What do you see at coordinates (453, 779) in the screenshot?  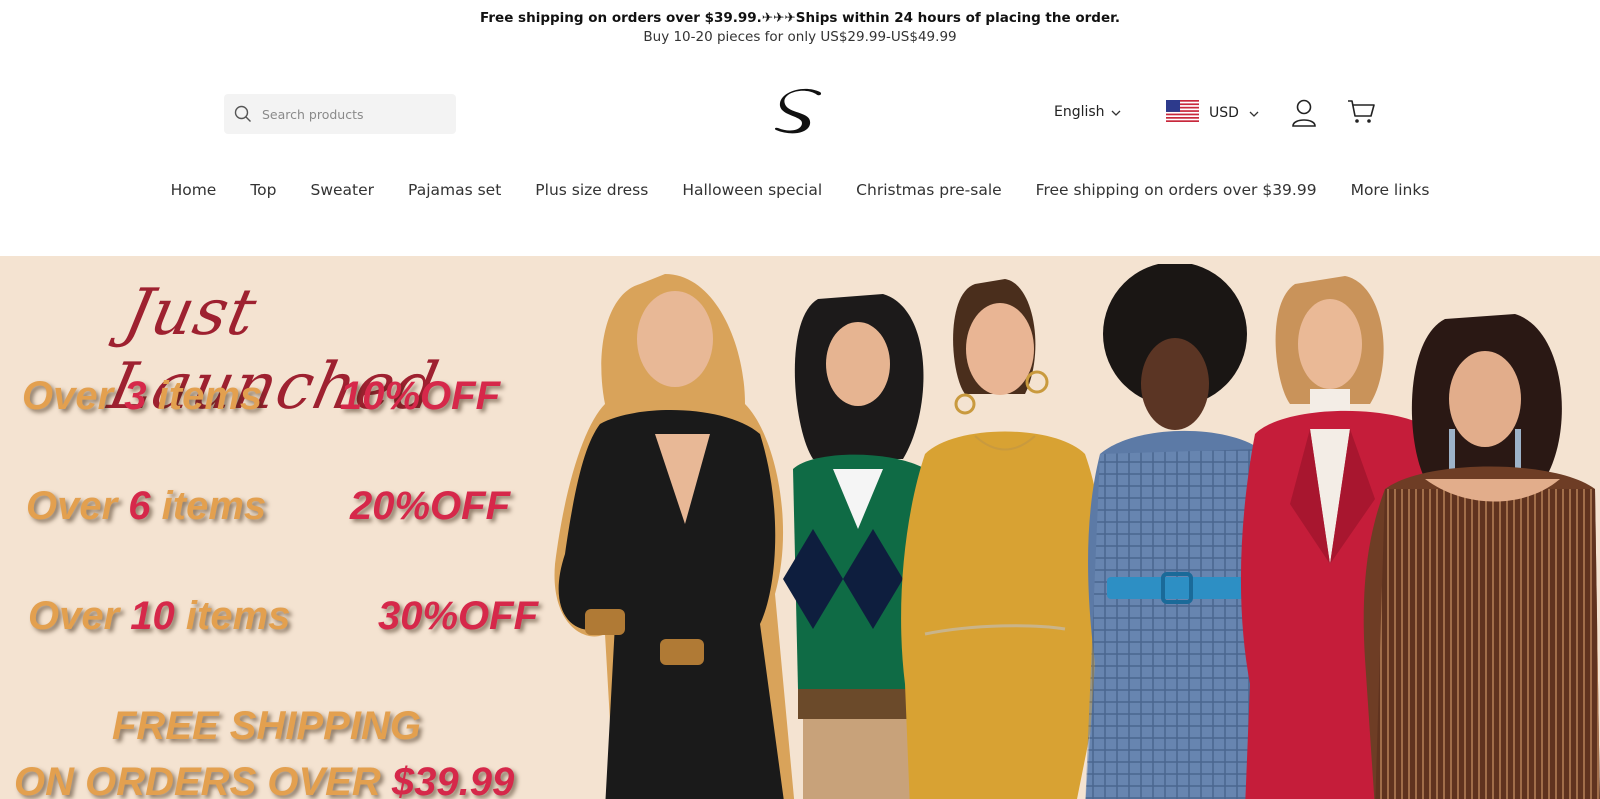 I see `free-shipping-amount: $39.99` at bounding box center [453, 779].